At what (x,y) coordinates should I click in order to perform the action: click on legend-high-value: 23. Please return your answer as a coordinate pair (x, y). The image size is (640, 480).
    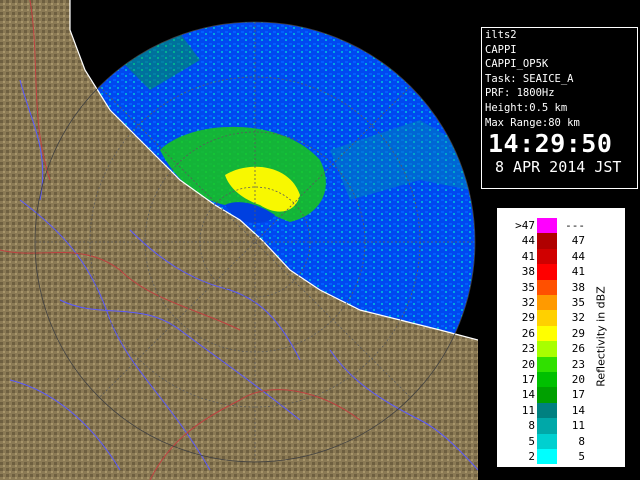
    Looking at the image, I should click on (578, 364).